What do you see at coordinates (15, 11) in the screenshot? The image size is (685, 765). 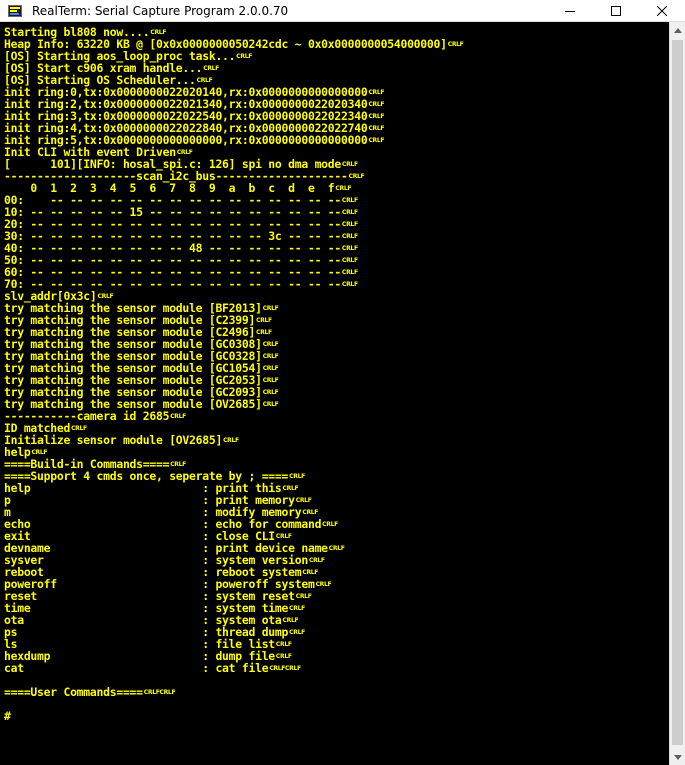 I see `realterm-app-icon` at bounding box center [15, 11].